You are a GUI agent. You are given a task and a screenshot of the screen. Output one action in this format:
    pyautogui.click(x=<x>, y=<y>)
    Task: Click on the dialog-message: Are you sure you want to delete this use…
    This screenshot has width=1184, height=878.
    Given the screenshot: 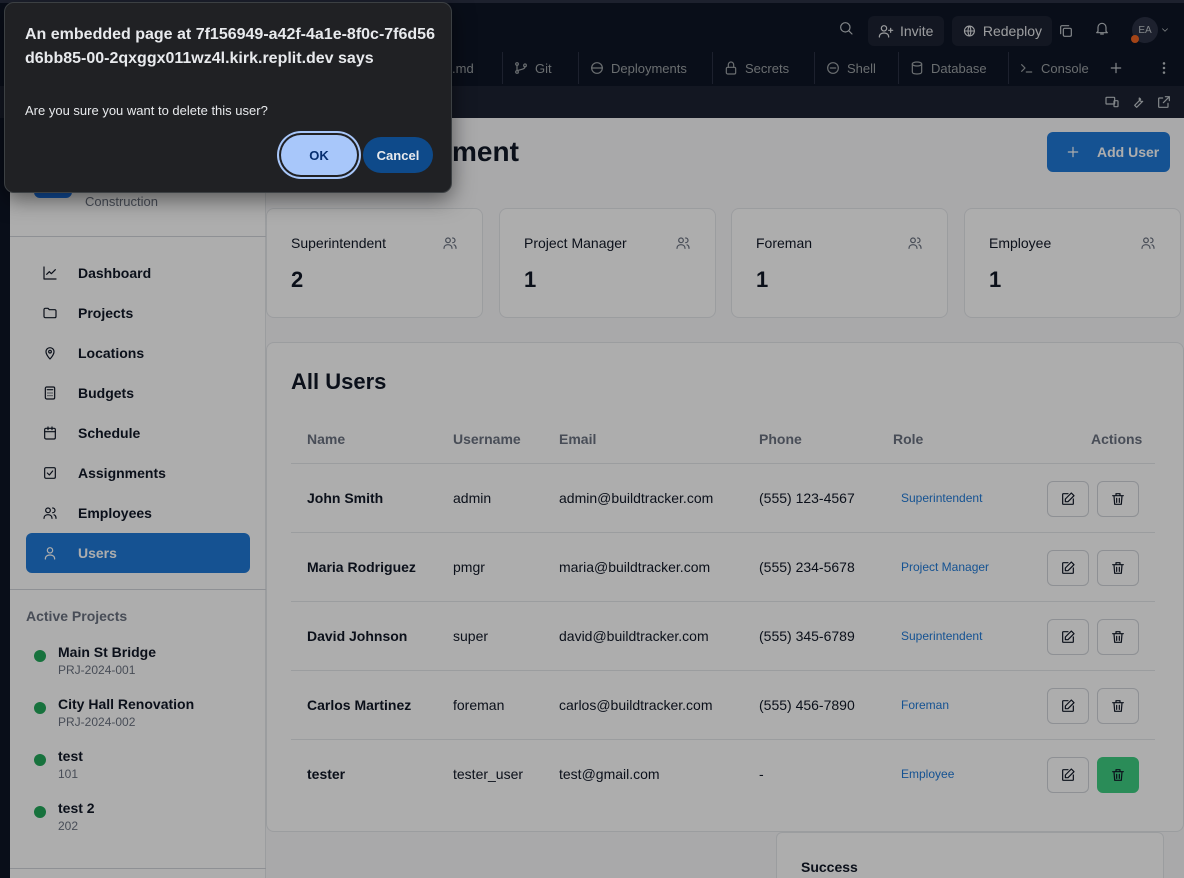 What is the action you would take?
    pyautogui.click(x=146, y=110)
    